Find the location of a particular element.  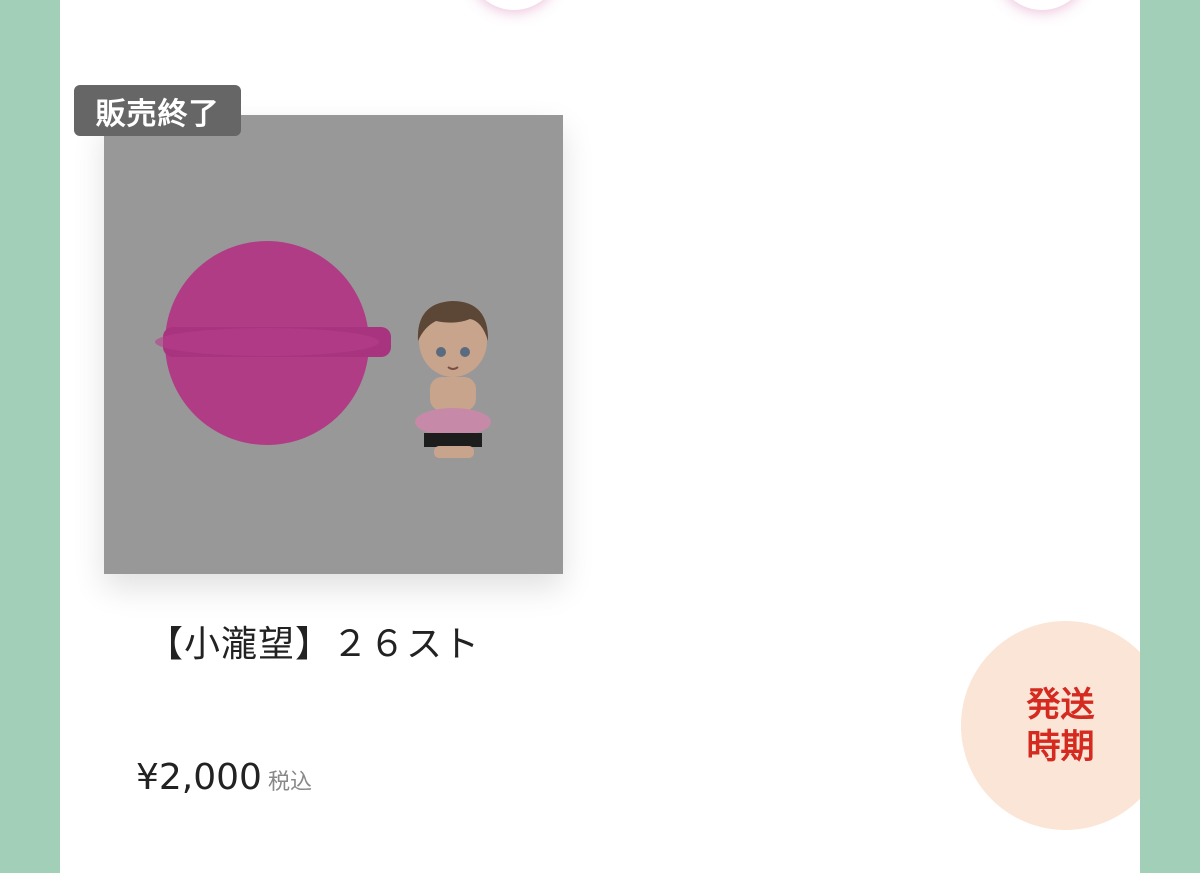

figure is located at coordinates (453, 379).